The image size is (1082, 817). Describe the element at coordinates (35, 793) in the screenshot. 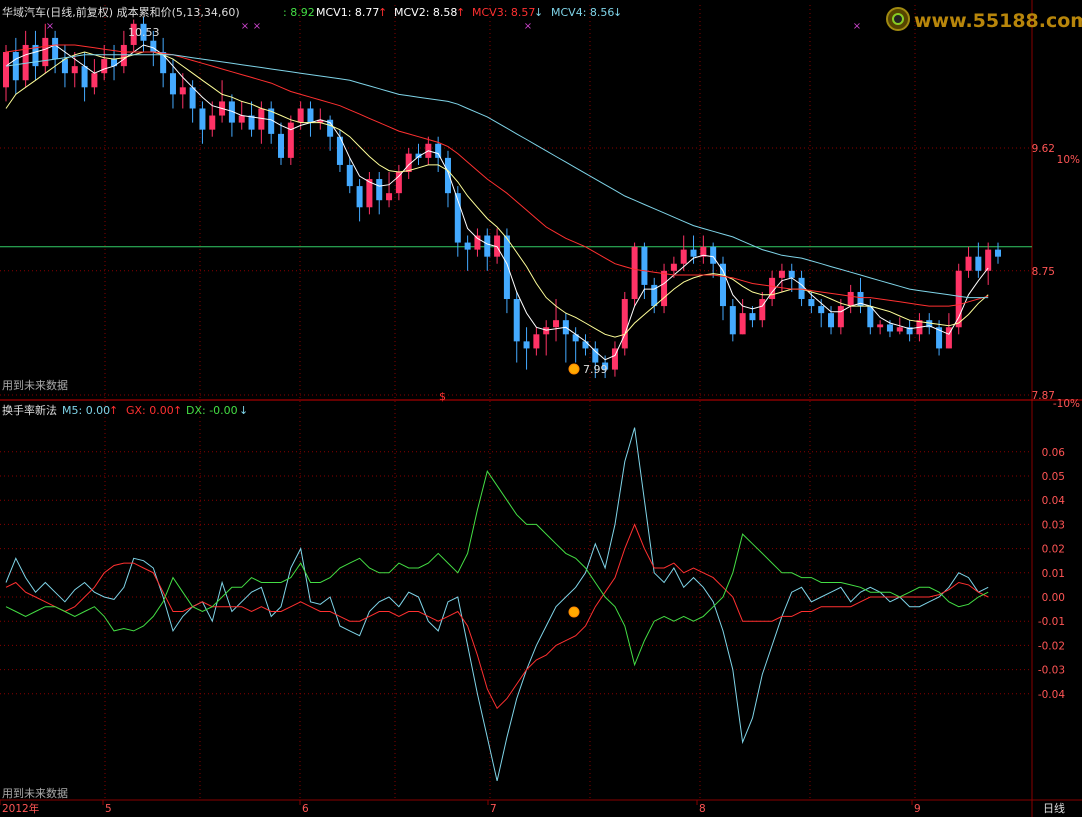

I see `lower-footer-note: 用到未来数据` at that location.